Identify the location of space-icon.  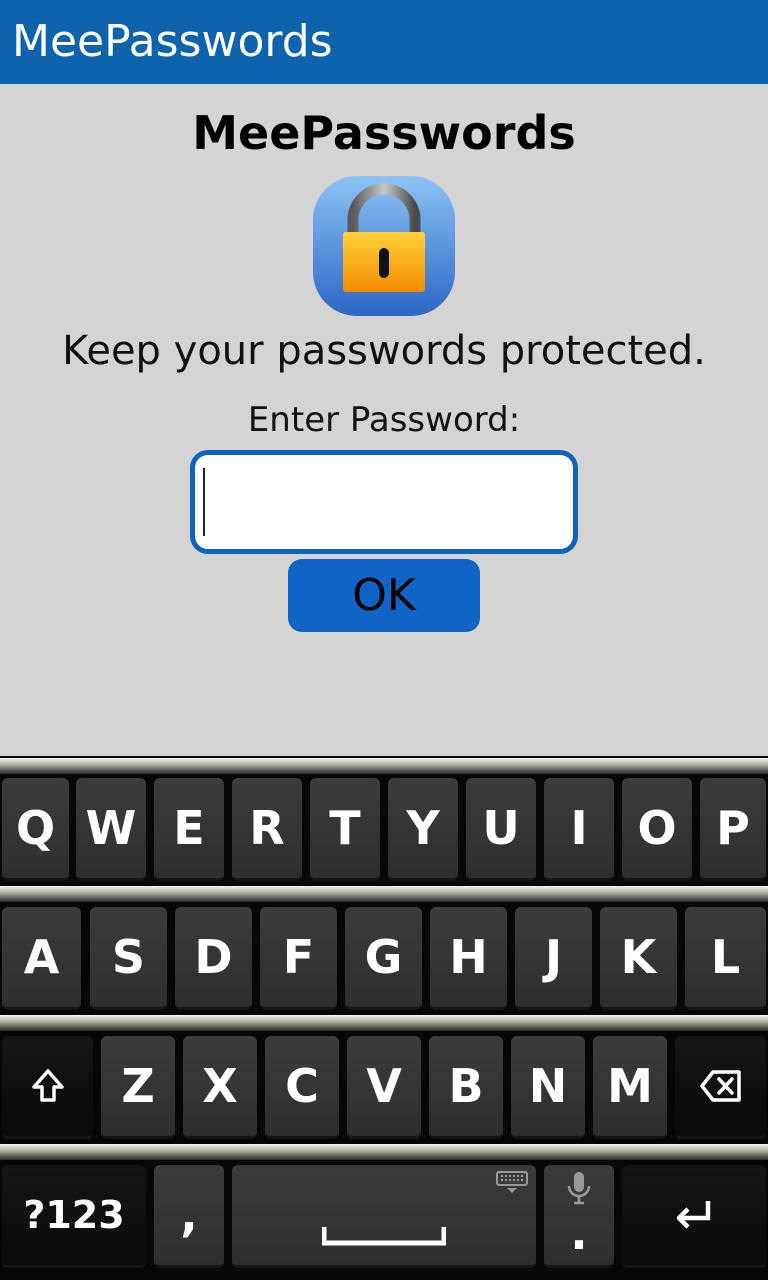
(384, 1236).